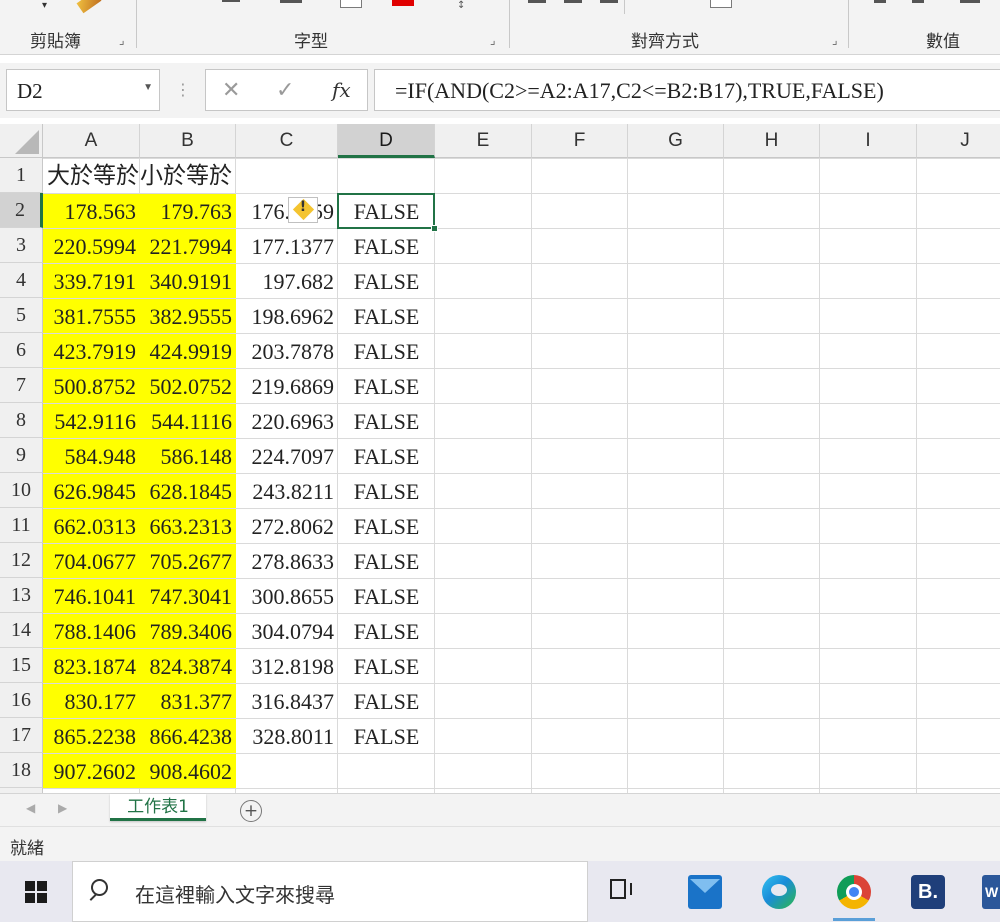 This screenshot has height=922, width=1000. Describe the element at coordinates (573, 1) in the screenshot. I see `align-center-icon` at that location.